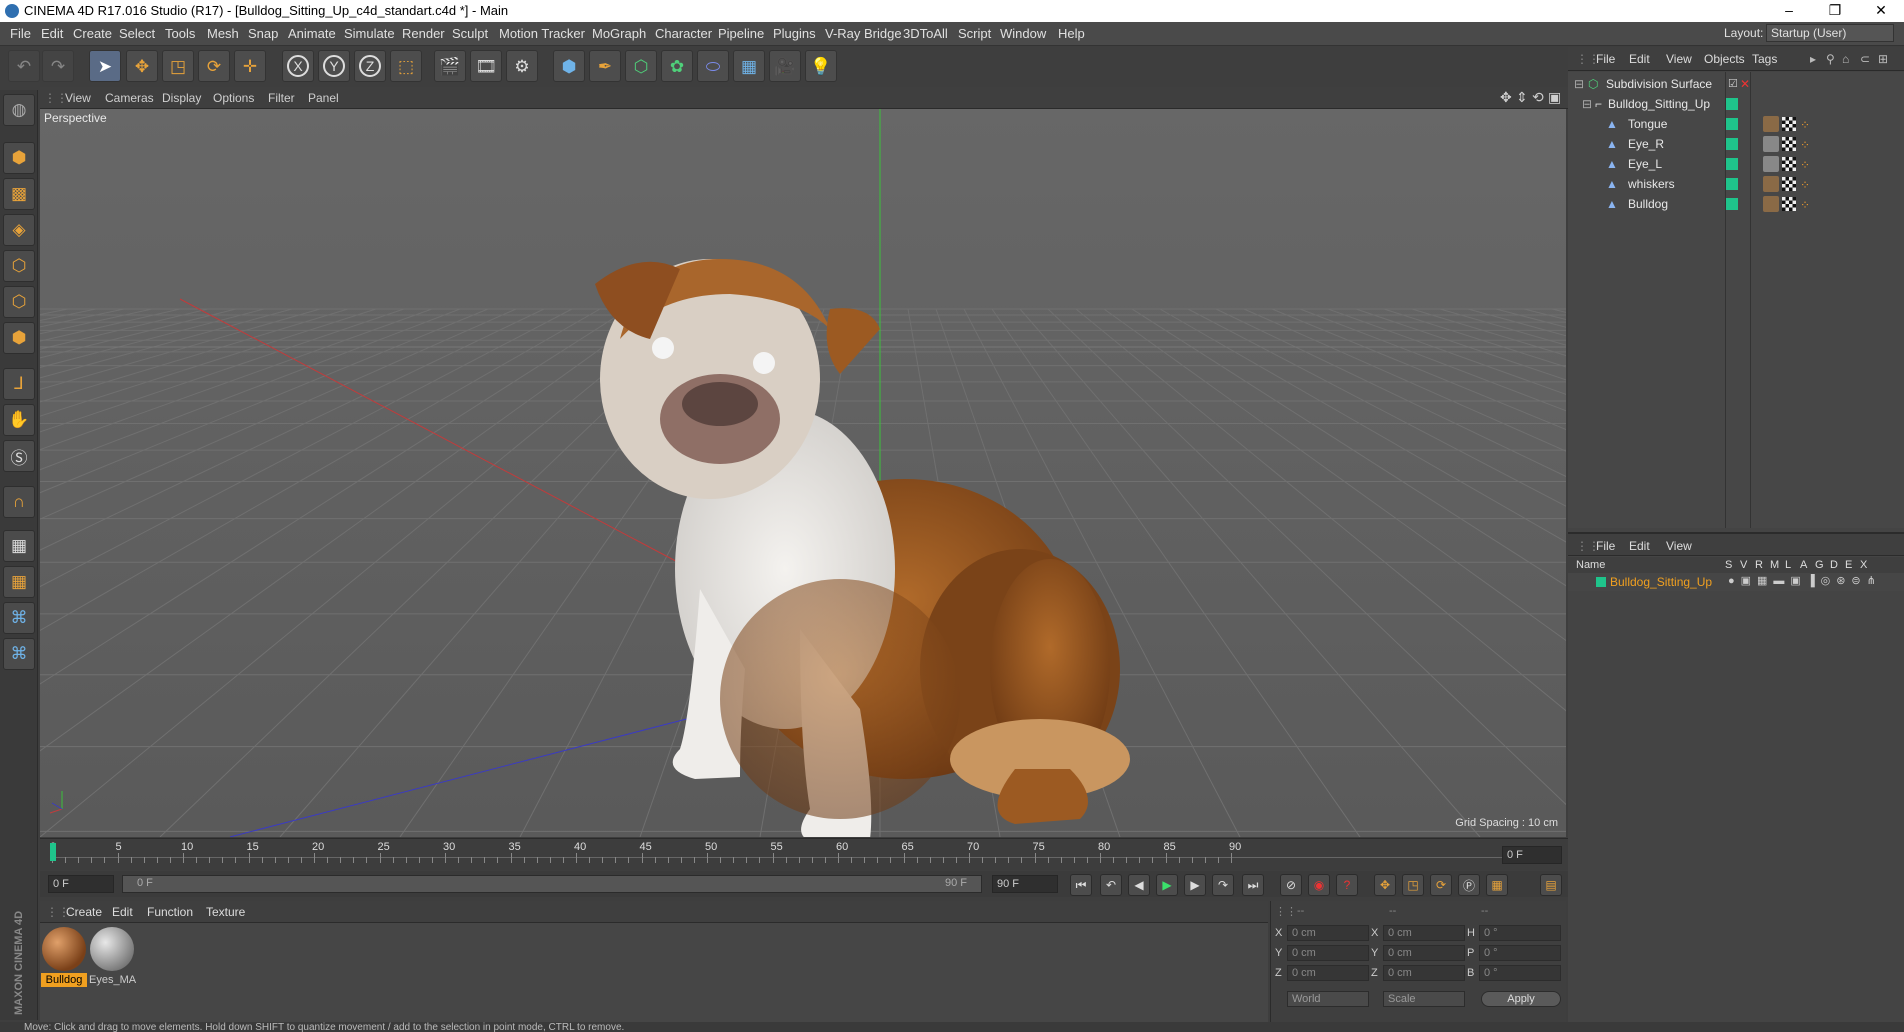 This screenshot has height=1032, width=1904. Describe the element at coordinates (522, 66) in the screenshot. I see `edit-render-settings-icon: ⚙` at that location.